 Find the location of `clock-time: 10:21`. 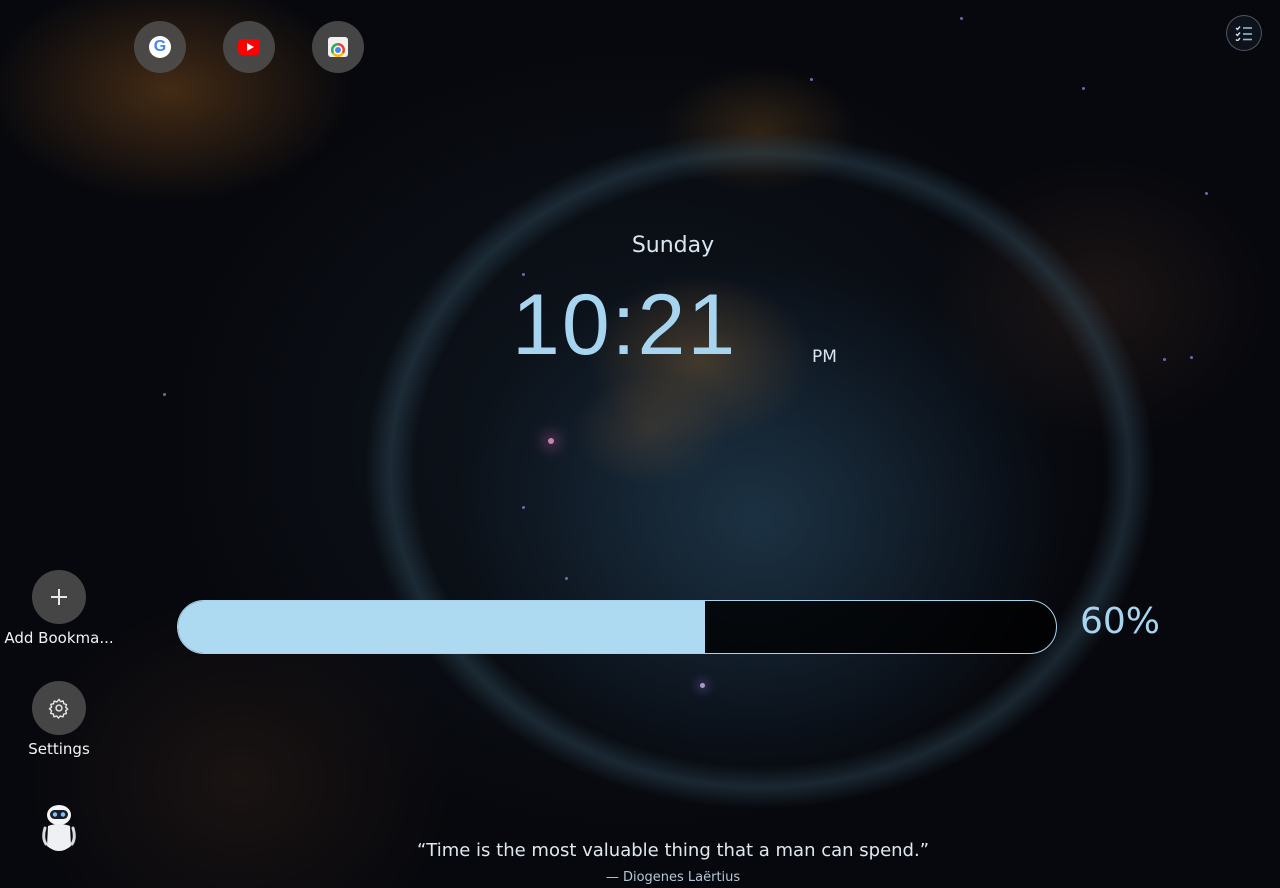

clock-time: 10:21 is located at coordinates (625, 325).